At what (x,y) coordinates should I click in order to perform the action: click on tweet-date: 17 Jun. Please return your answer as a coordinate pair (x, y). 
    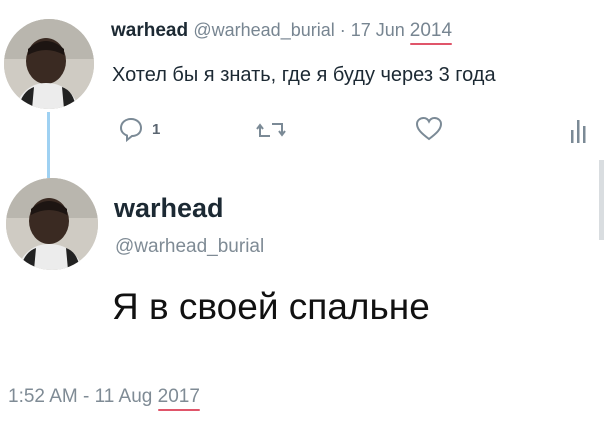
    Looking at the image, I should click on (380, 30).